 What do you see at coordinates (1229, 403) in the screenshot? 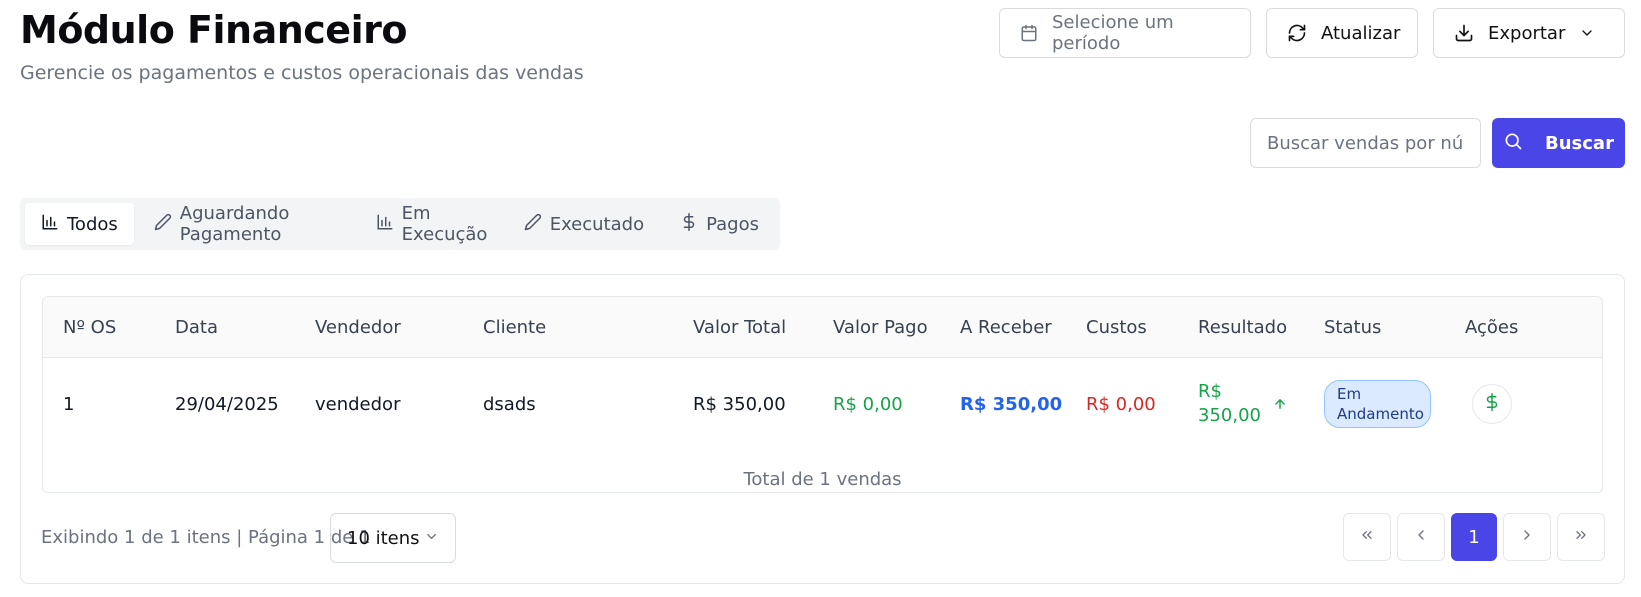
I see `cell-result: R$ 350,00` at bounding box center [1229, 403].